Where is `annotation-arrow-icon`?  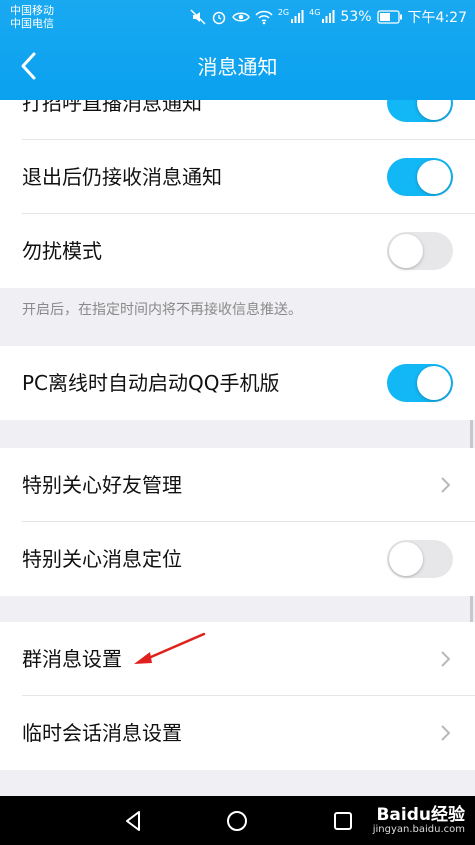
annotation-arrow-icon is located at coordinates (170, 648).